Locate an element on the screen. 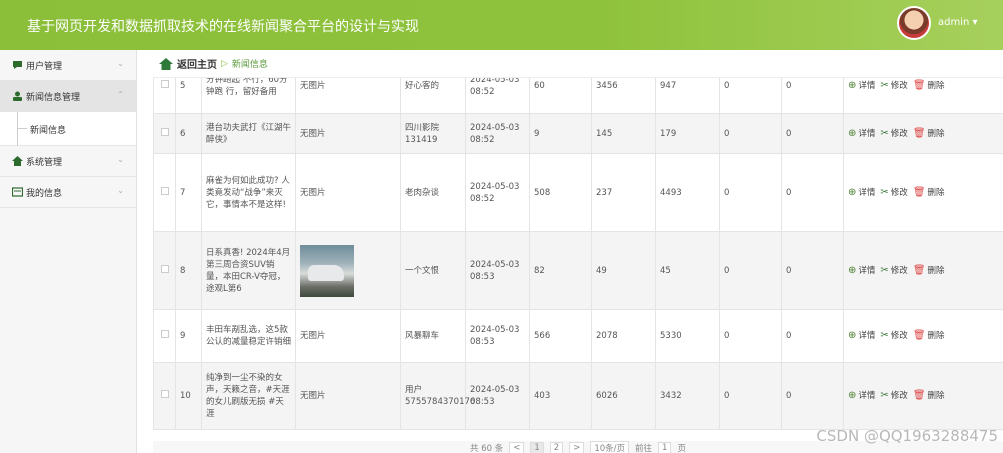 The image size is (1003, 453). cell-count: 6026 is located at coordinates (623, 396).